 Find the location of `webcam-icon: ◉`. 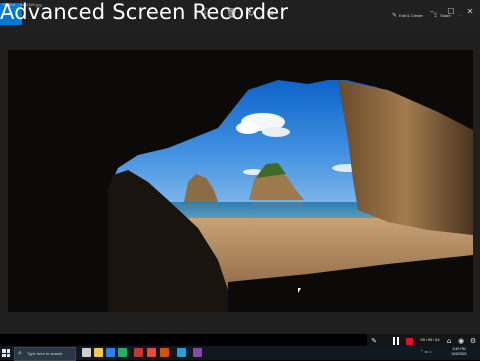

webcam-icon: ◉ is located at coordinates (461, 341).